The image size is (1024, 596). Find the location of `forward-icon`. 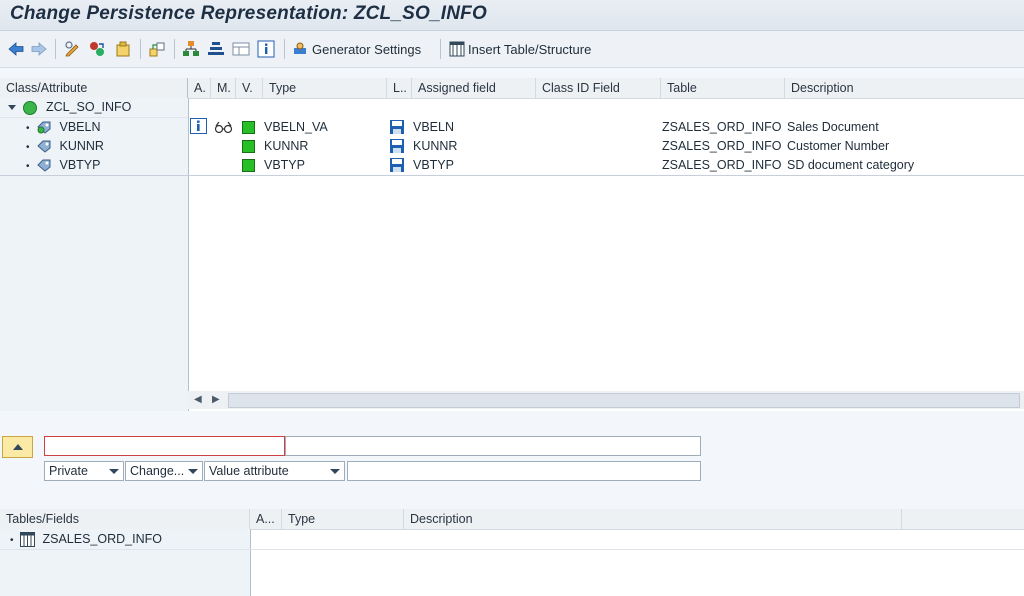

forward-icon is located at coordinates (39, 49).